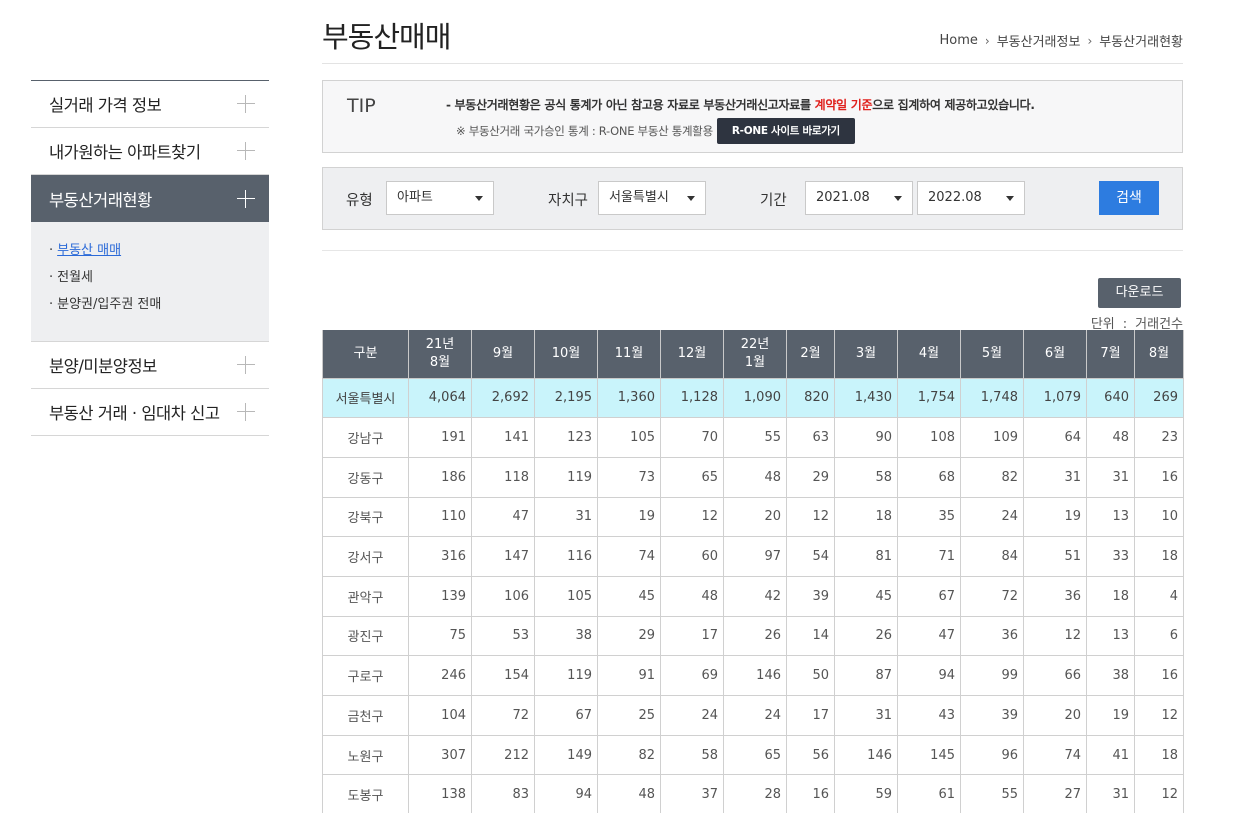 Image resolution: width=1246 pixels, height=813 pixels. I want to click on table-cell-count: 191, so click(440, 437).